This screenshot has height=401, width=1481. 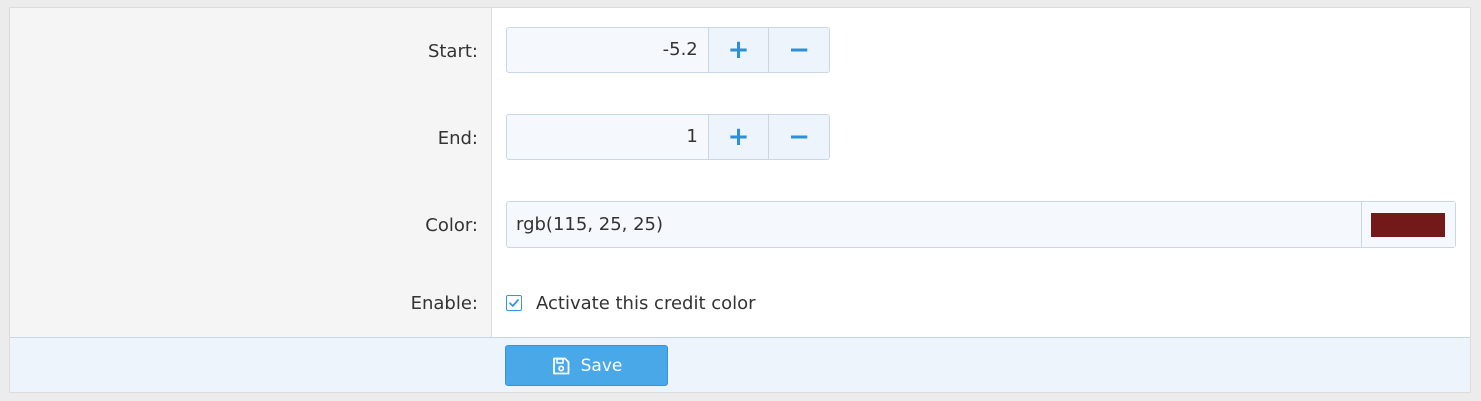 I want to click on save-button: Save, so click(x=586, y=365).